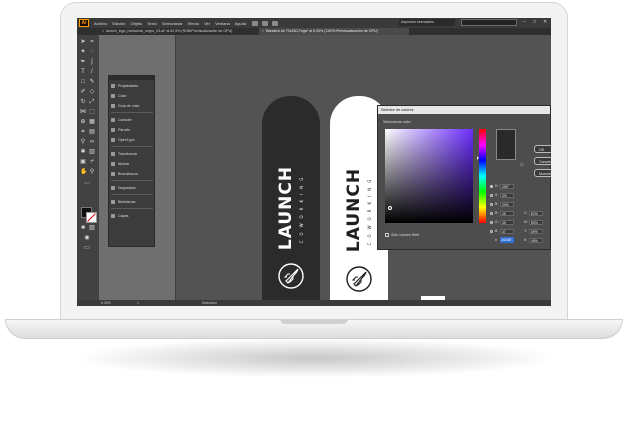  What do you see at coordinates (464, 110) in the screenshot?
I see `dialog-title: Selector de colores` at bounding box center [464, 110].